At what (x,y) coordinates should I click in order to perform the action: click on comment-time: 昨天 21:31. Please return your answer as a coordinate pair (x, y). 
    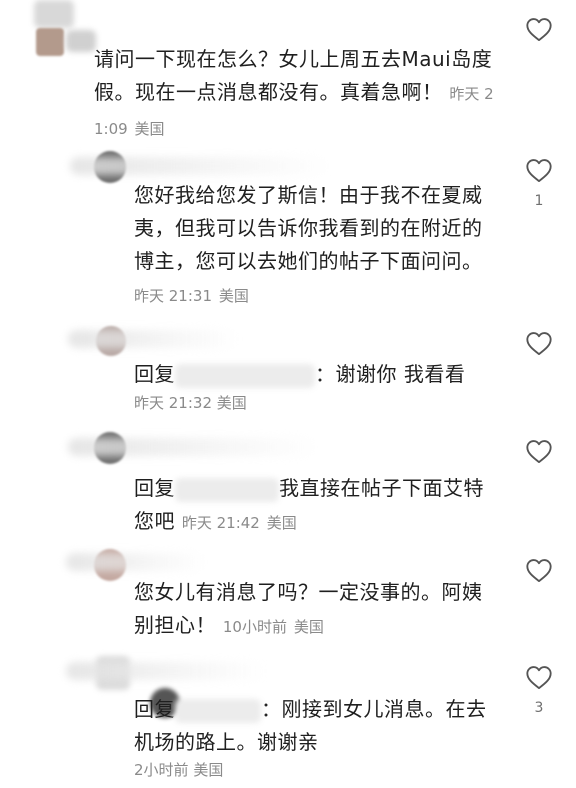
    Looking at the image, I should click on (173, 296).